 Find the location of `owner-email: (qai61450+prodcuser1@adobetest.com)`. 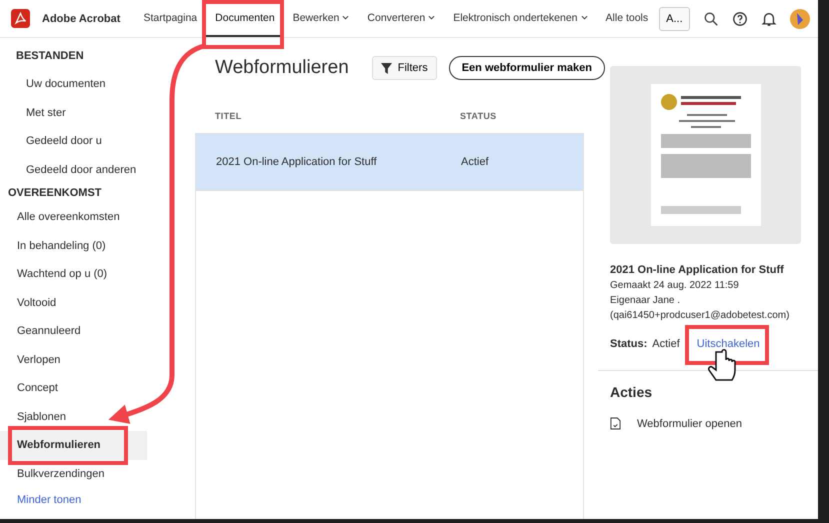

owner-email: (qai61450+prodcuser1@adobetest.com) is located at coordinates (700, 315).